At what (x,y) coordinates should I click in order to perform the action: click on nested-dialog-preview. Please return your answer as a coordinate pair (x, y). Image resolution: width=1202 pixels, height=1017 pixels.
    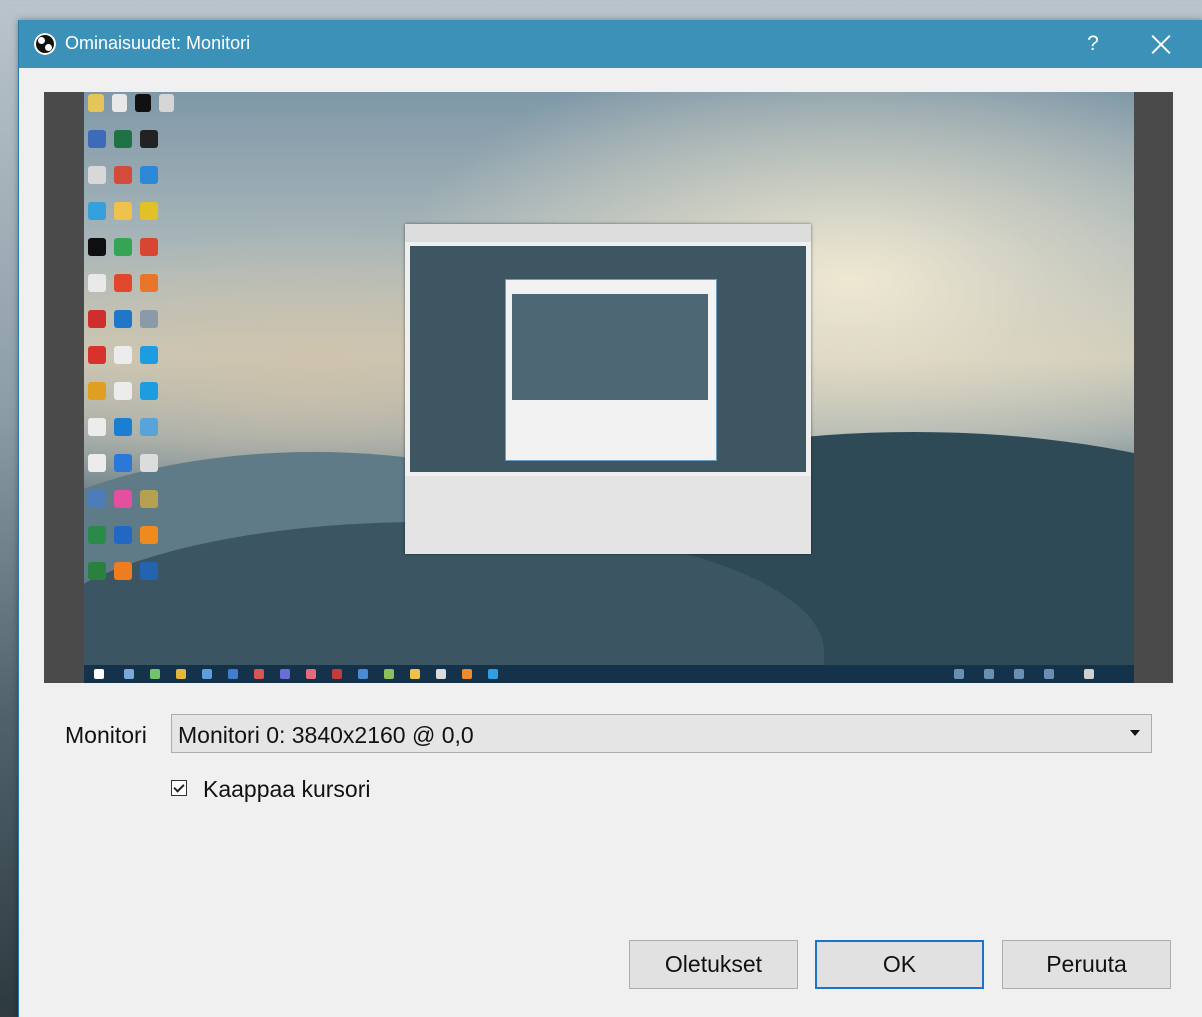
    Looking at the image, I should click on (610, 347).